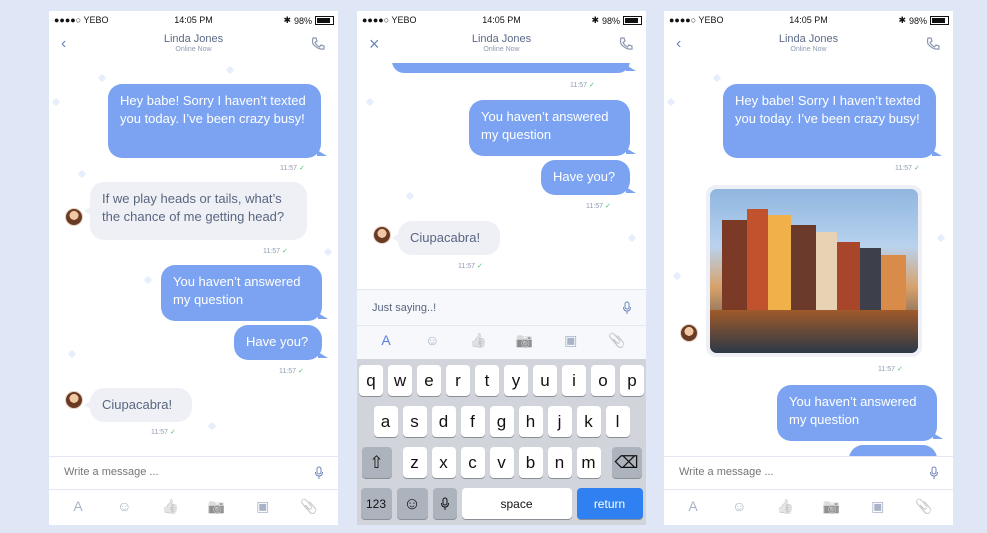  Describe the element at coordinates (501, 462) in the screenshot. I see `key-v: v` at that location.